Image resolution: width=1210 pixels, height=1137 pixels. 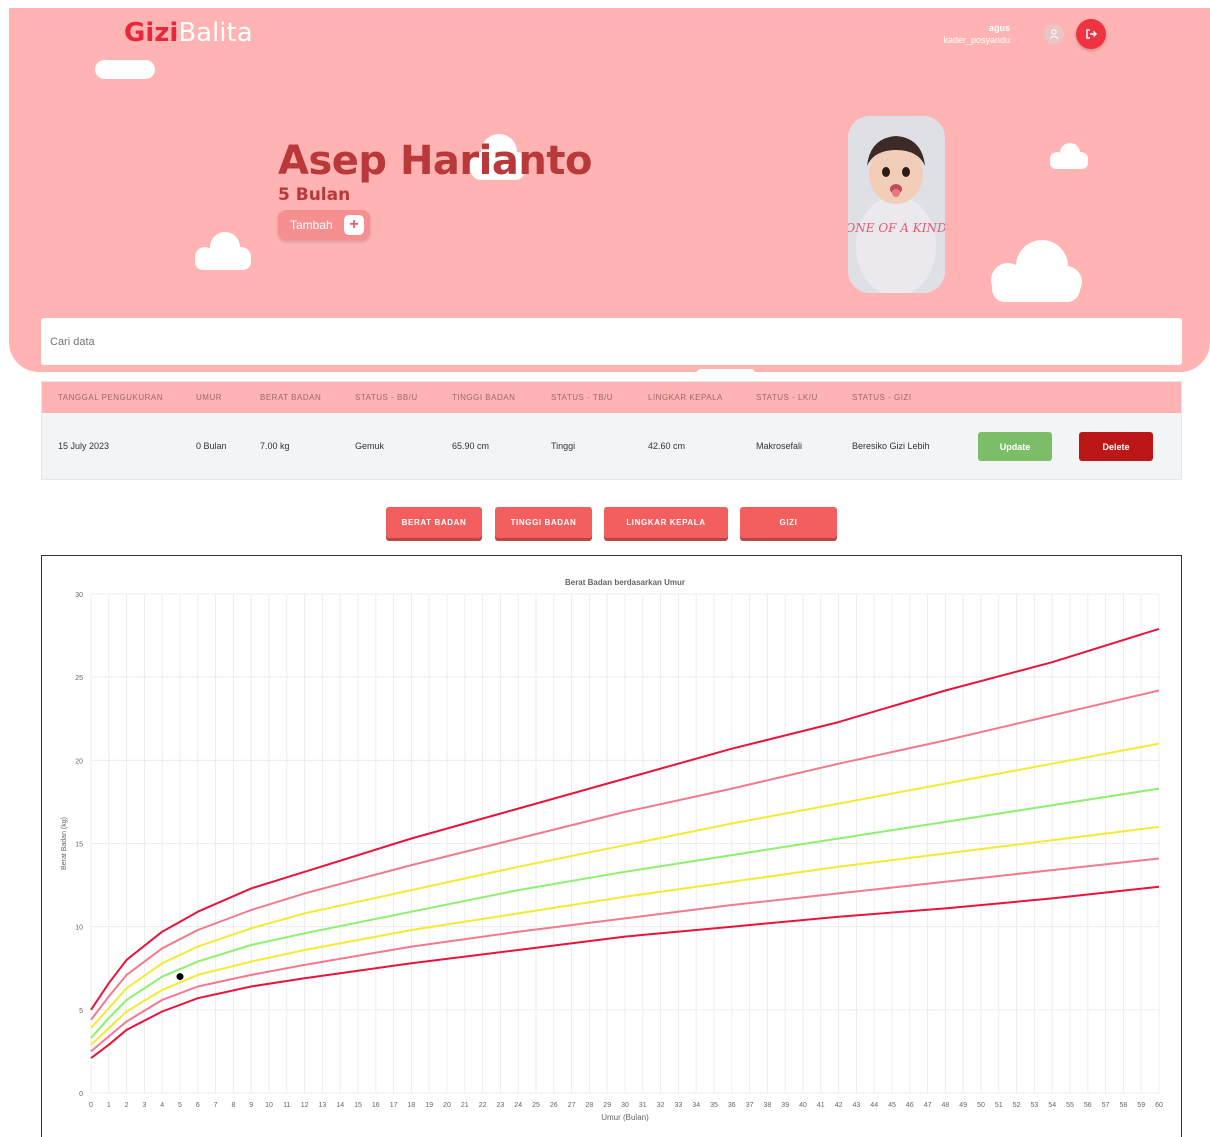 What do you see at coordinates (976, 40) in the screenshot?
I see `user-role: kader_posyandu` at bounding box center [976, 40].